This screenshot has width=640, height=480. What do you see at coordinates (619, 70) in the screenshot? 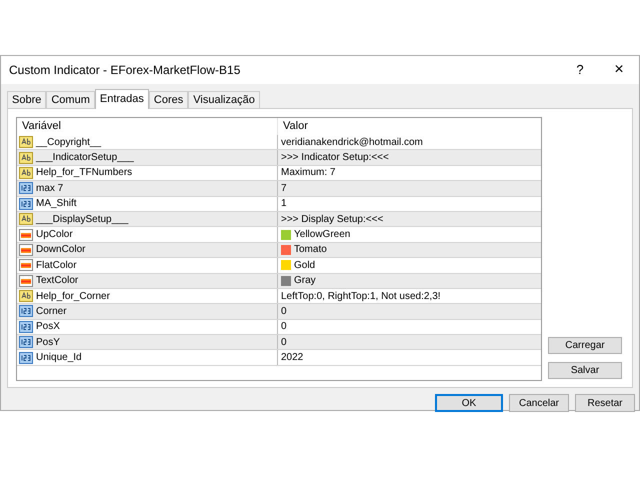
I see `close-button: ×` at bounding box center [619, 70].